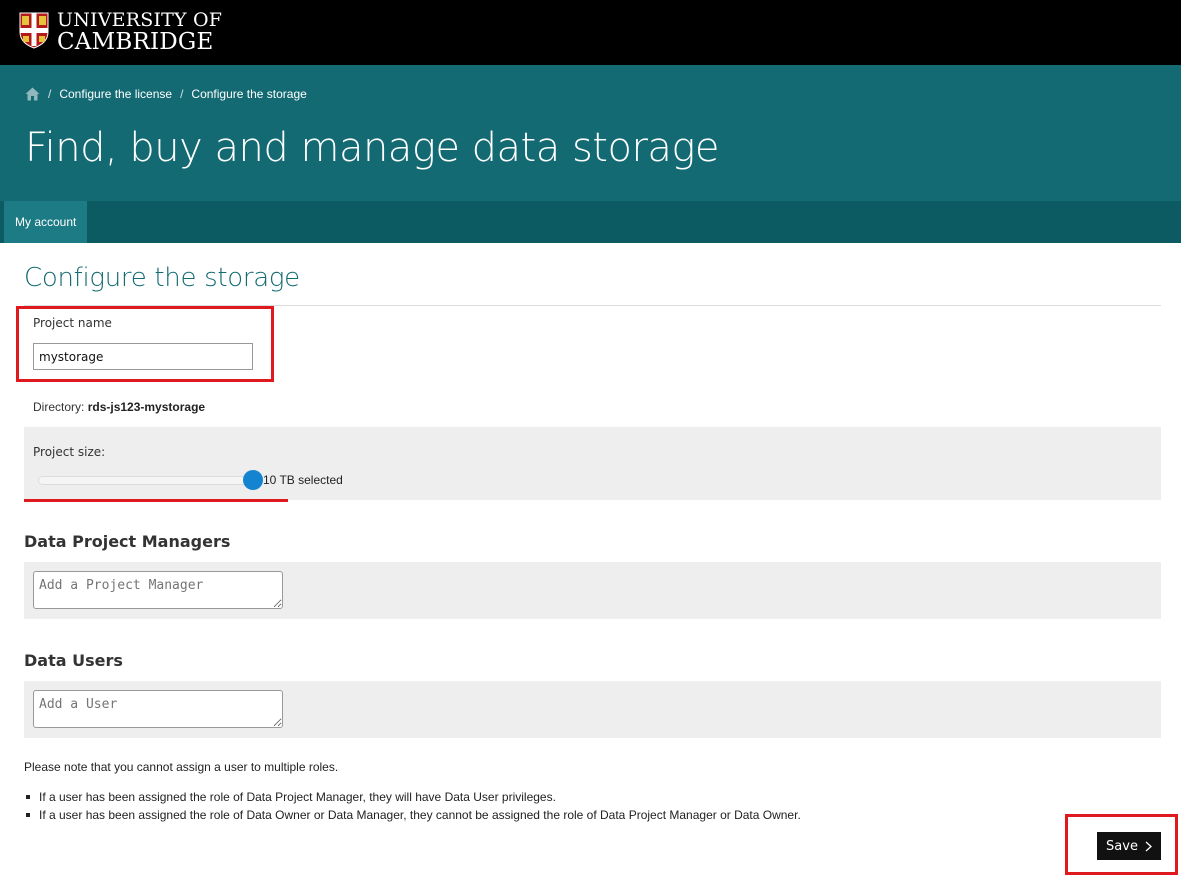  What do you see at coordinates (73, 660) in the screenshot?
I see `users-heading: Data Users` at bounding box center [73, 660].